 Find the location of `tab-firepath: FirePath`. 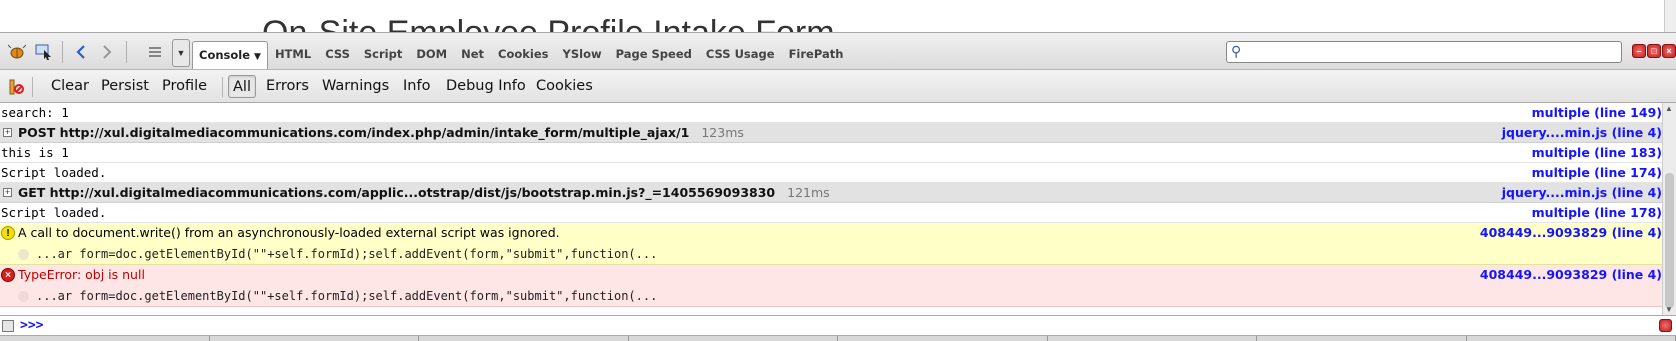

tab-firepath: FirePath is located at coordinates (816, 55).